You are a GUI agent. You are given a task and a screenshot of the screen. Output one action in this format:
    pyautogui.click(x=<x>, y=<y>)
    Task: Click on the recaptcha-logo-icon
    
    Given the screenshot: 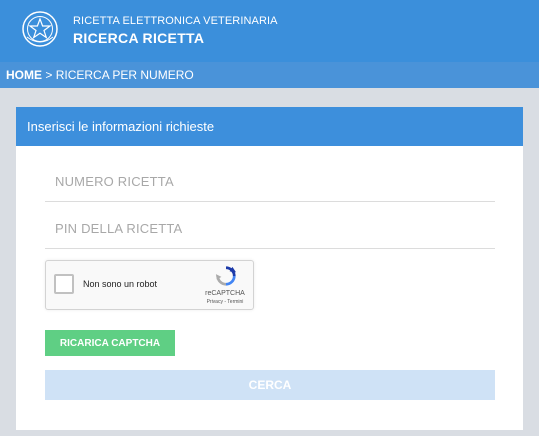 What is the action you would take?
    pyautogui.click(x=226, y=276)
    